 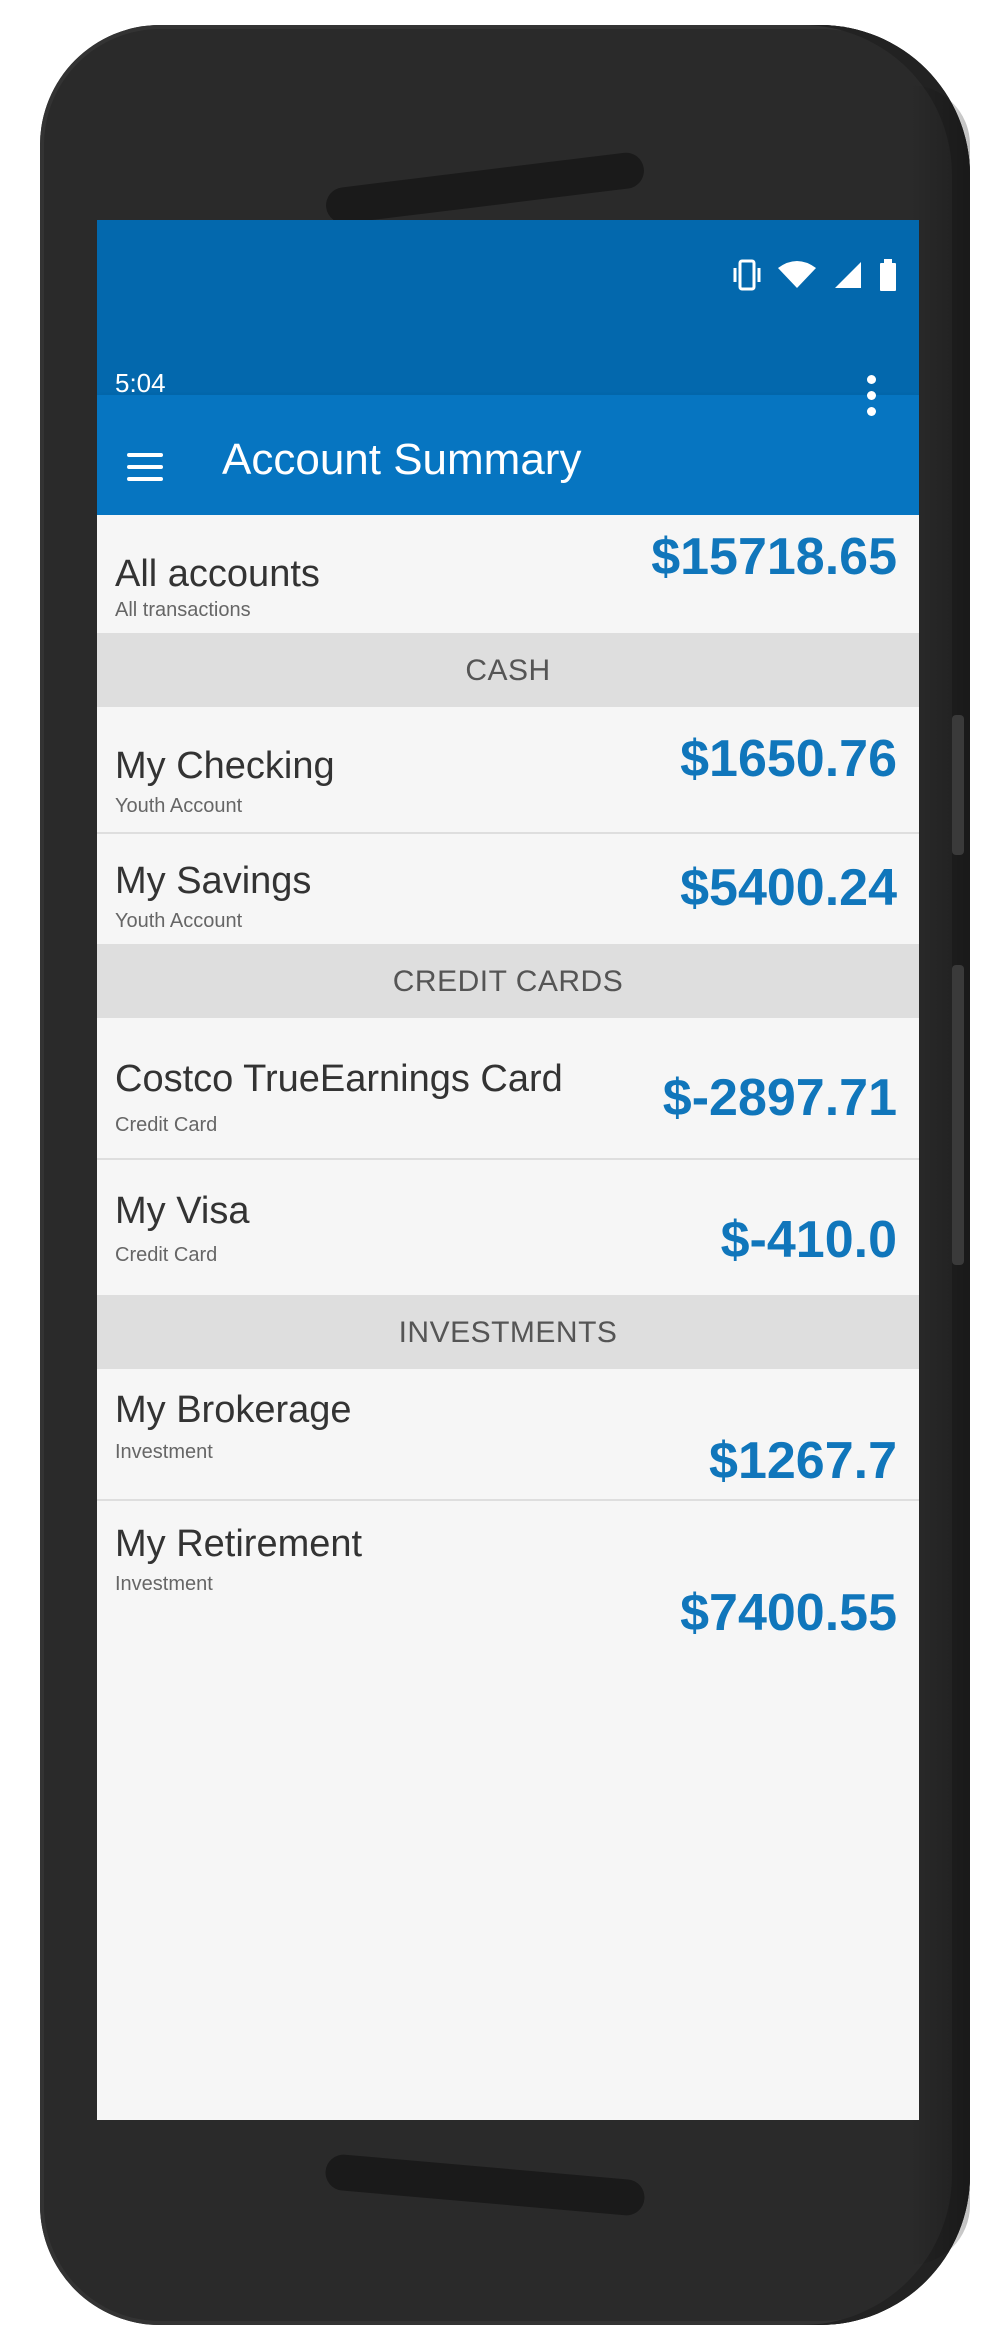 What do you see at coordinates (508, 1435) in the screenshot?
I see `account-row: My Brokerage Investment $1267.7` at bounding box center [508, 1435].